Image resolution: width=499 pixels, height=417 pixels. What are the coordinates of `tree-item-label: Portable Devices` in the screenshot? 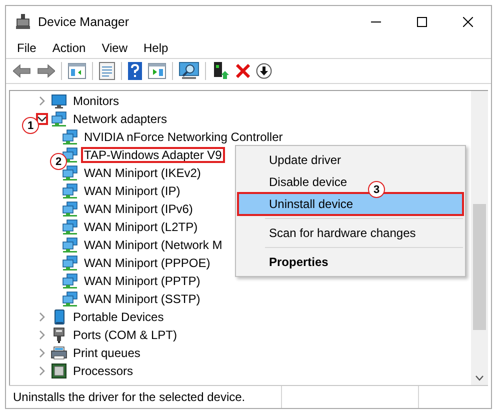 It's located at (118, 317).